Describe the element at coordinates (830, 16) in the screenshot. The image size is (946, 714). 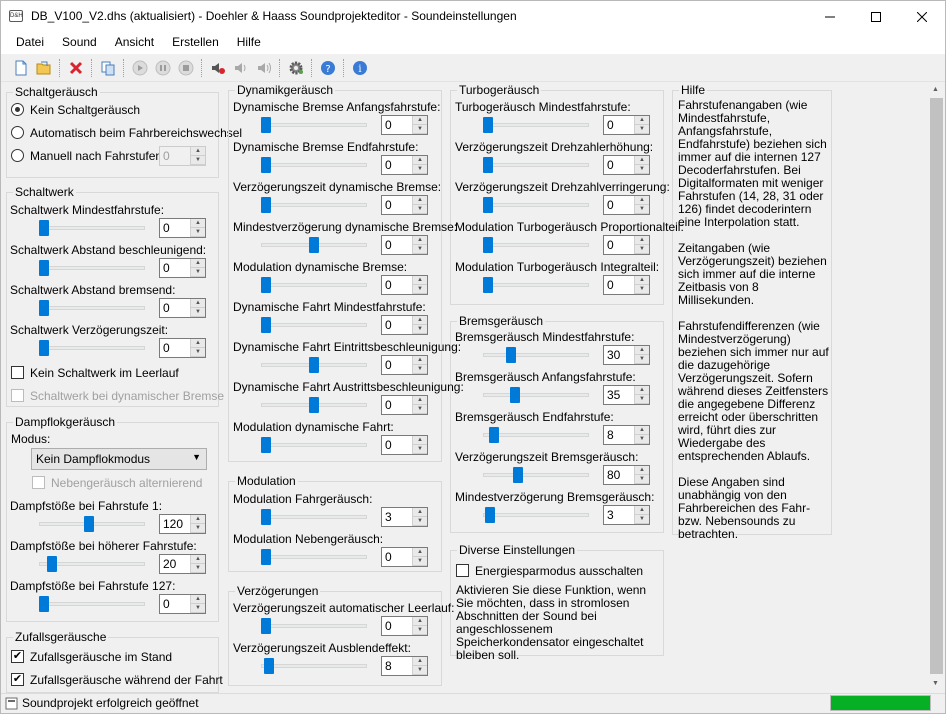
I see `minimize-button` at that location.